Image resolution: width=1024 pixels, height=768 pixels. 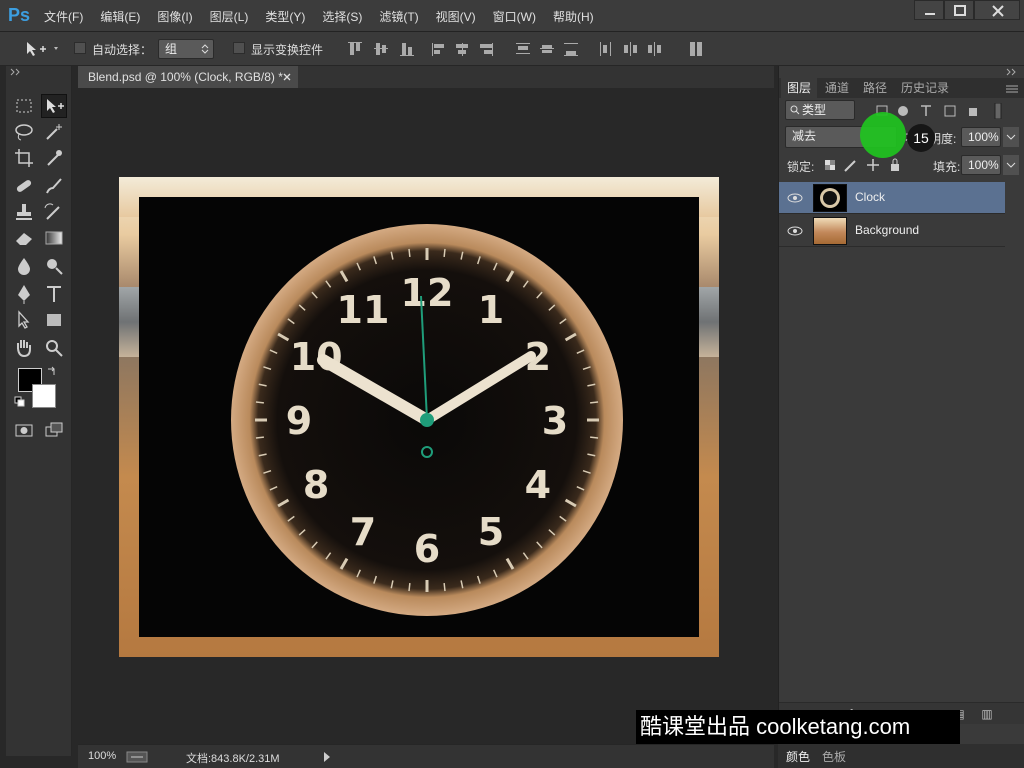 I want to click on lock-icons, so click(x=865, y=165).